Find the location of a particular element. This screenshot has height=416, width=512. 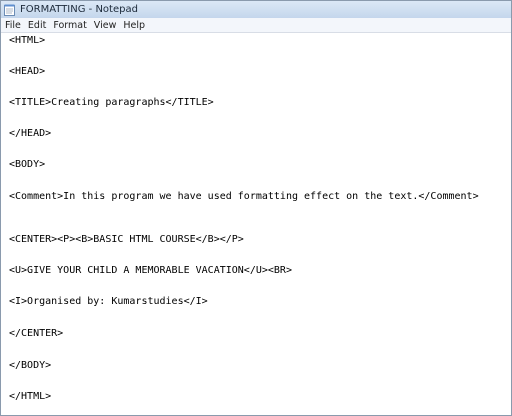

menu-format: Format is located at coordinates (69, 25).